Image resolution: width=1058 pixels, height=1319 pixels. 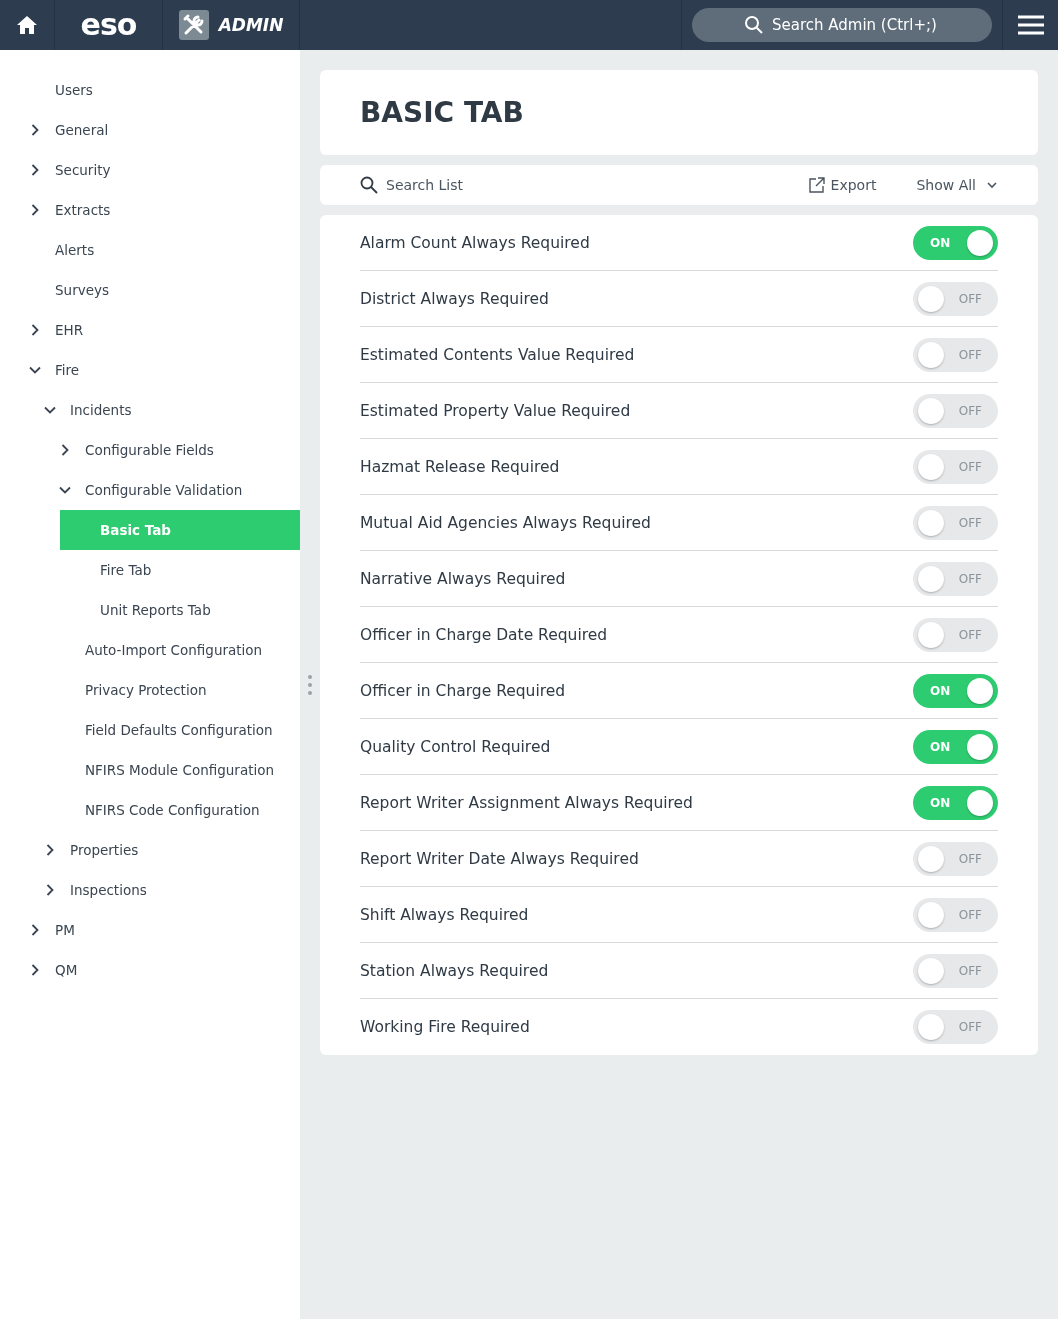 I want to click on menu-icon, so click(x=1030, y=25).